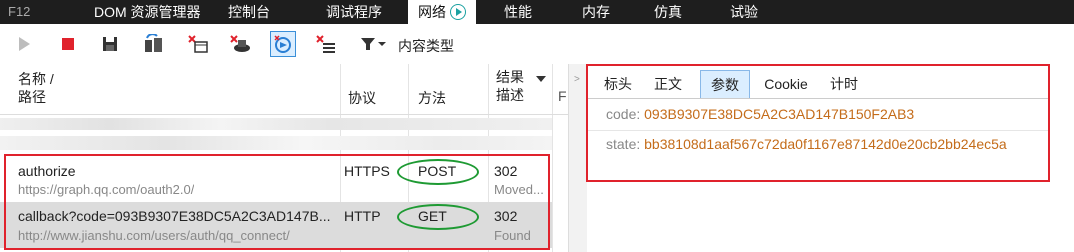 Image resolution: width=1074 pixels, height=252 pixels. Describe the element at coordinates (438, 217) in the screenshot. I see `highlight-ellipse-get` at that location.